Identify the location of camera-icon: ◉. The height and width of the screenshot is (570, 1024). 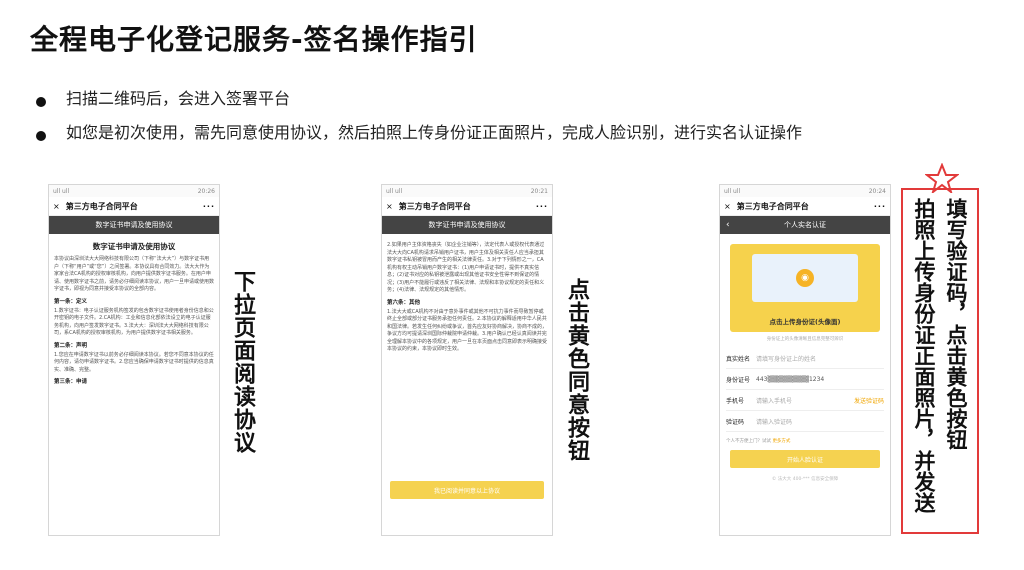
(805, 278).